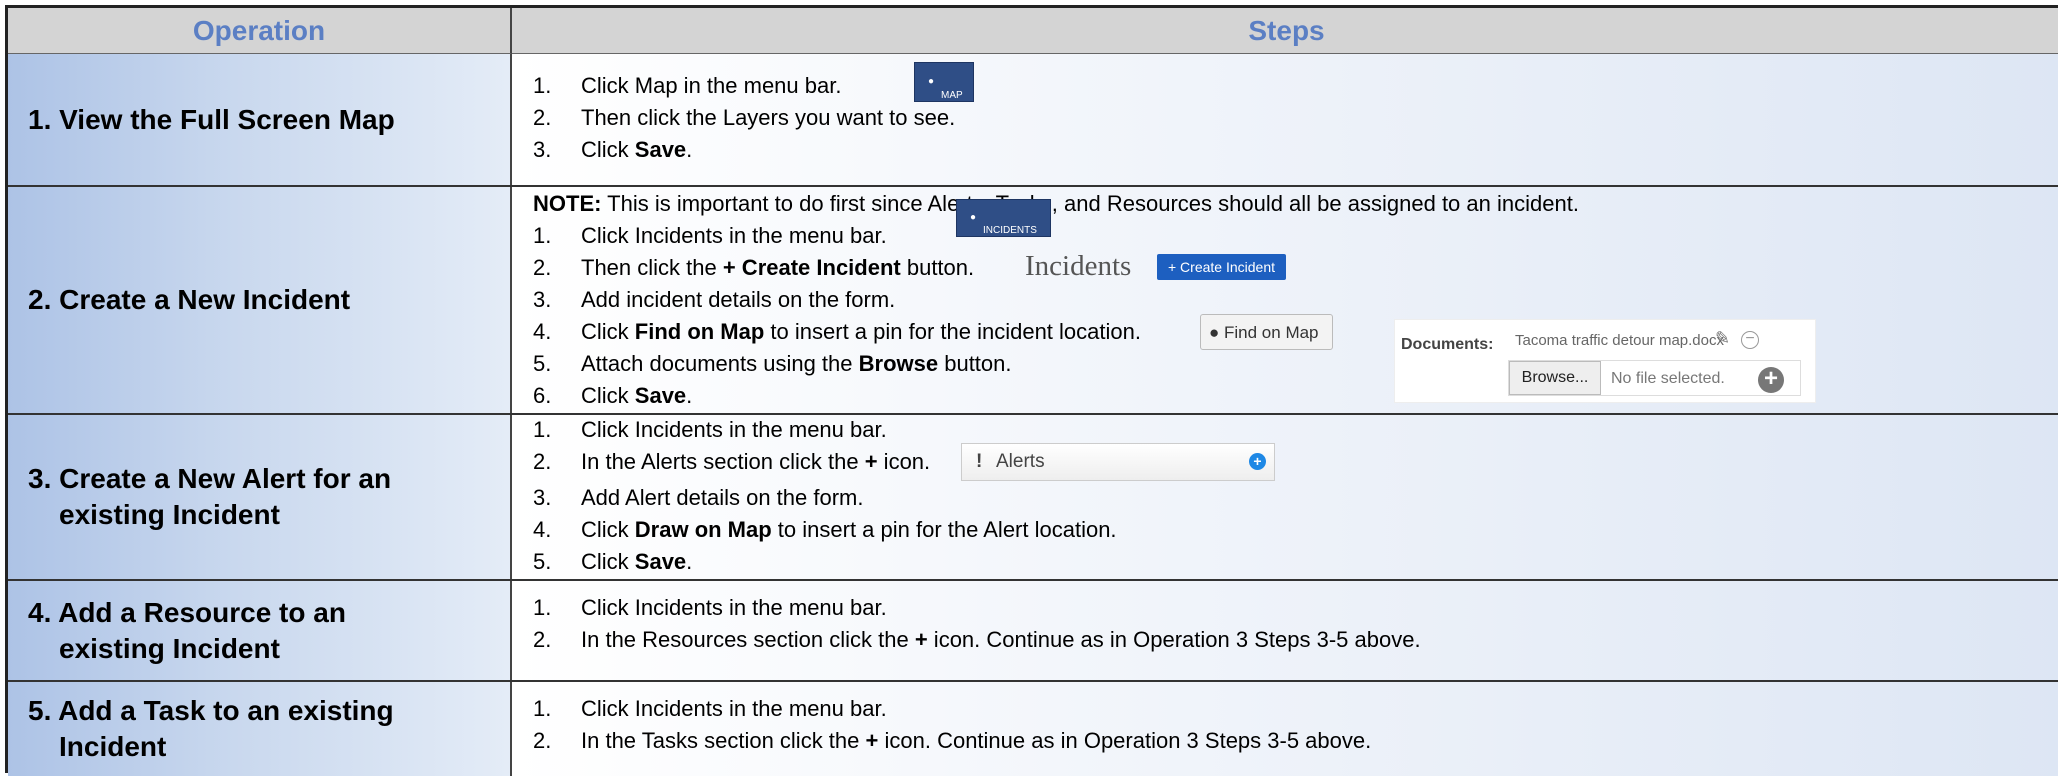 The height and width of the screenshot is (776, 2058). Describe the element at coordinates (687, 85) in the screenshot. I see `step-line: 1. Click Map in the menu bar.` at that location.